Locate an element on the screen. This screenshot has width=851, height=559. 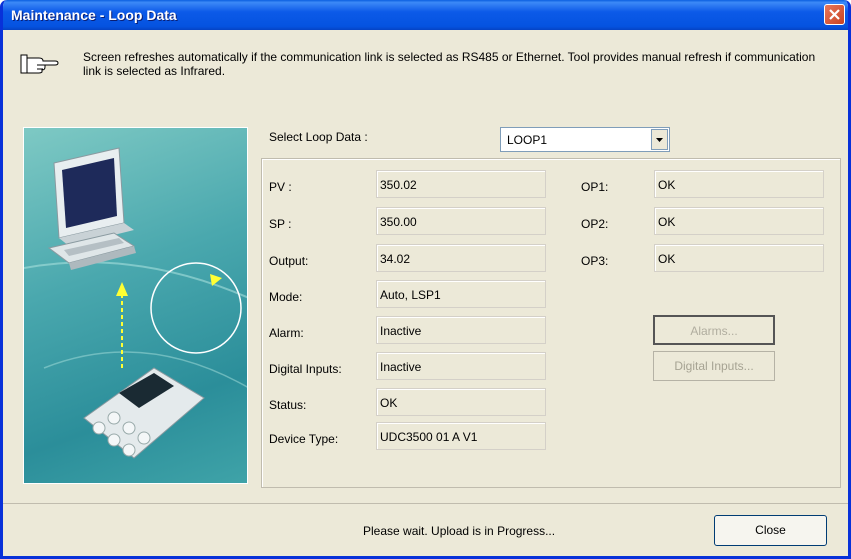
alarm-value: Inactive is located at coordinates (461, 330).